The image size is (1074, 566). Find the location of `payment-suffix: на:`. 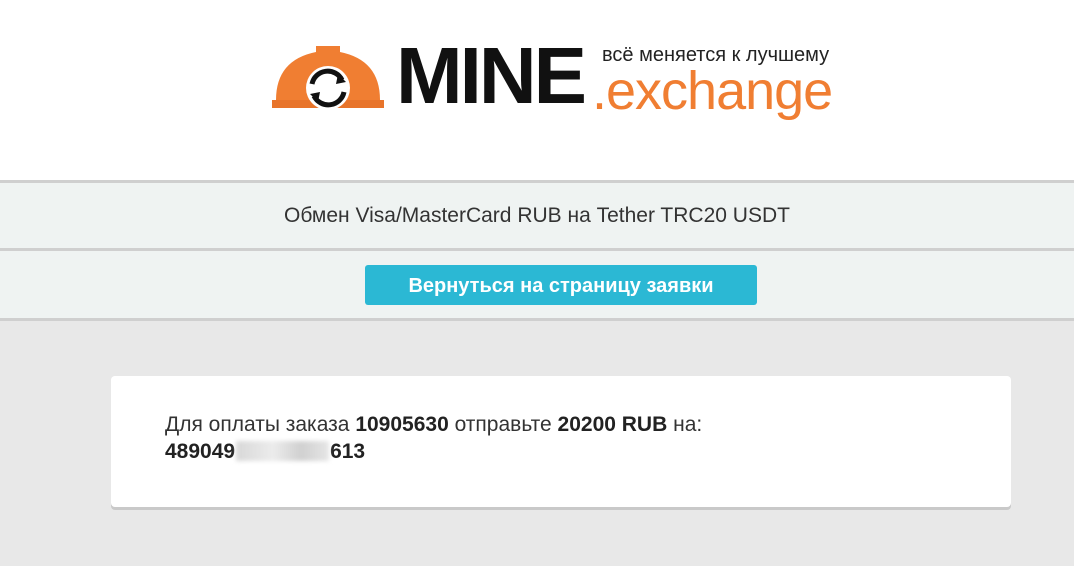

payment-suffix: на: is located at coordinates (688, 424).